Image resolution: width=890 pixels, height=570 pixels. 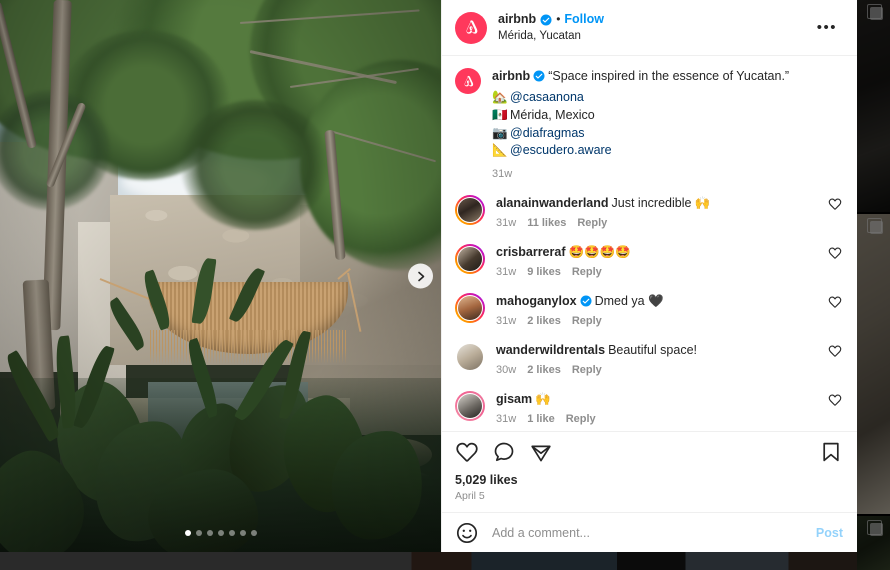 What do you see at coordinates (831, 452) in the screenshot?
I see `save-button` at bounding box center [831, 452].